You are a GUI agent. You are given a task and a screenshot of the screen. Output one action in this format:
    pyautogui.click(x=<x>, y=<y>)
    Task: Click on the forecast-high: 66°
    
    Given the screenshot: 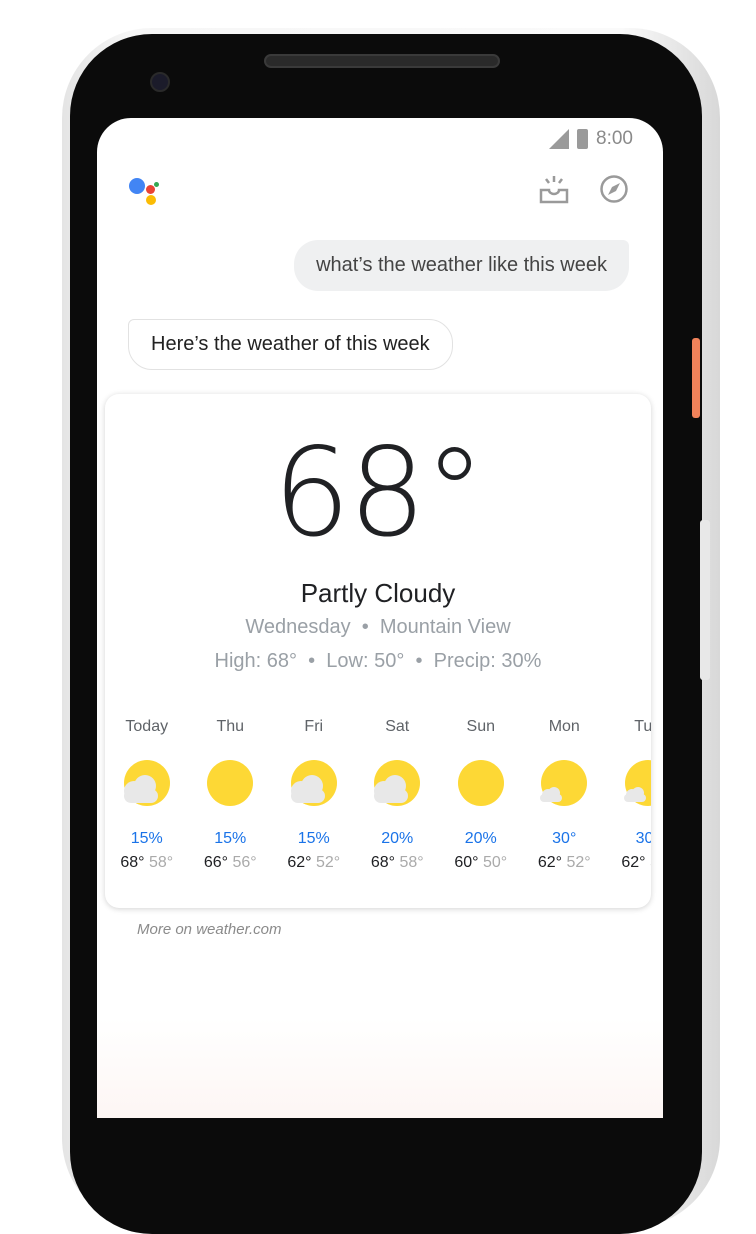 What is the action you would take?
    pyautogui.click(x=216, y=862)
    